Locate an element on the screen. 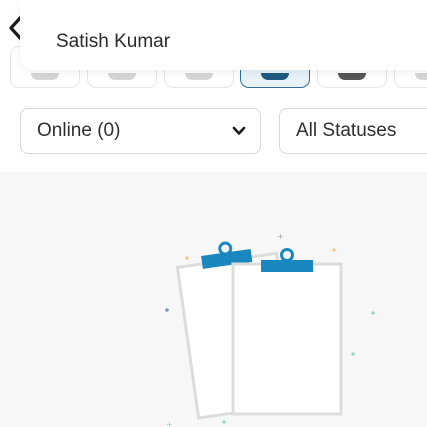  online-filter-select: Online (0) is located at coordinates (140, 131).